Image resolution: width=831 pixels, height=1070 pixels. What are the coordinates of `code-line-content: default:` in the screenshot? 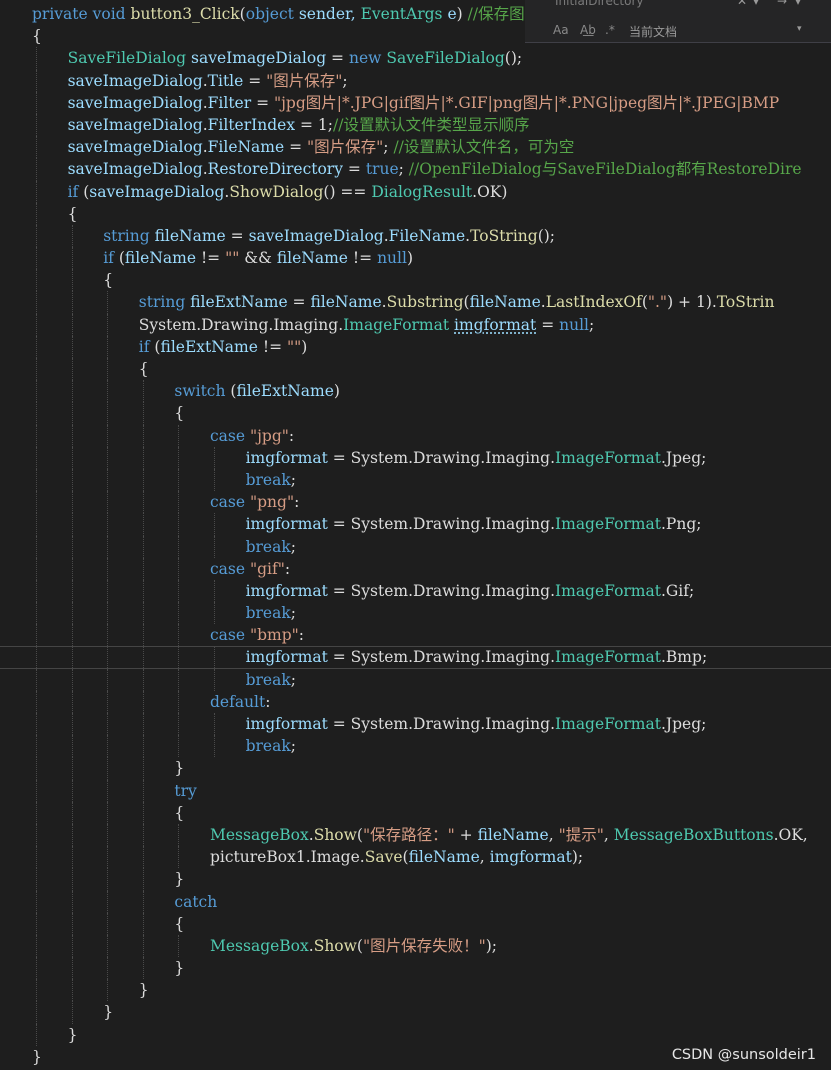 It's located at (240, 702).